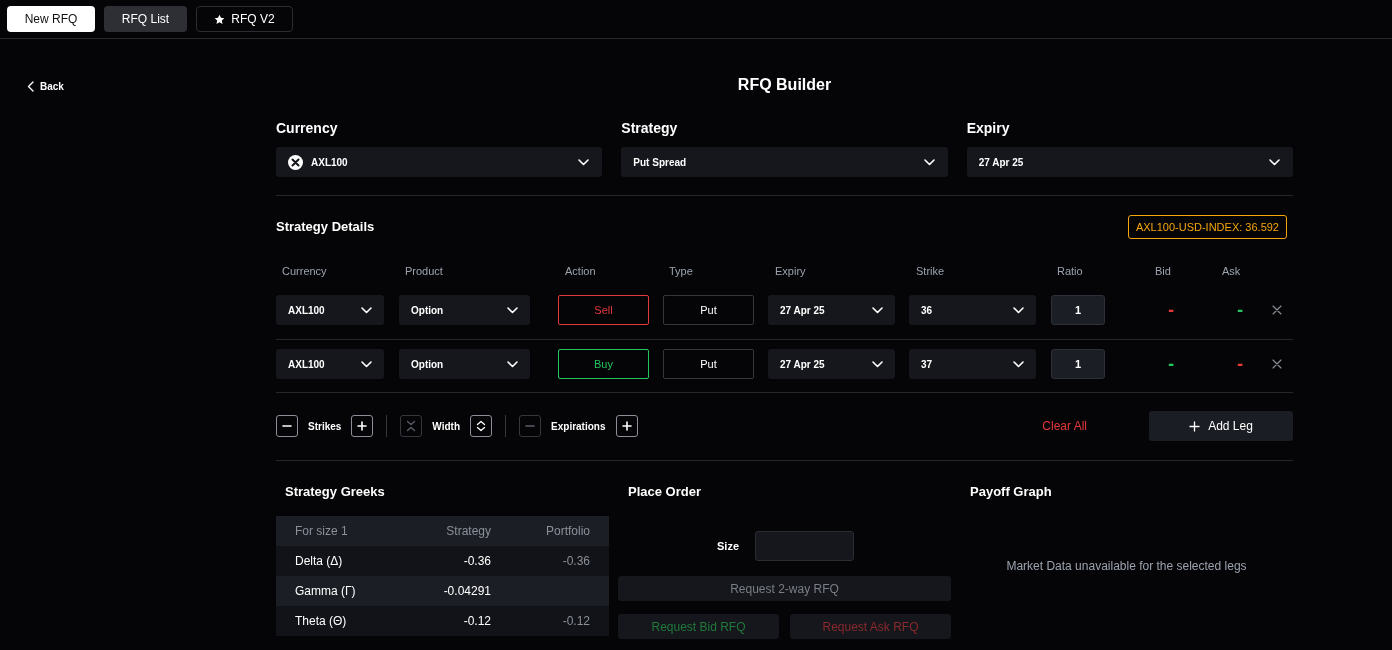 The width and height of the screenshot is (1392, 650). Describe the element at coordinates (927, 364) in the screenshot. I see `dropdown-value: 37` at that location.